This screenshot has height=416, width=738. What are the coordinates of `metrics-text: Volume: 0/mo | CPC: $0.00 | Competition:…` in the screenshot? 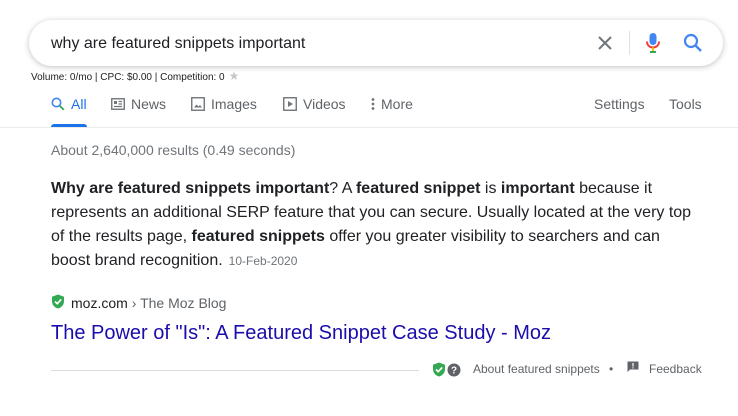 It's located at (128, 77).